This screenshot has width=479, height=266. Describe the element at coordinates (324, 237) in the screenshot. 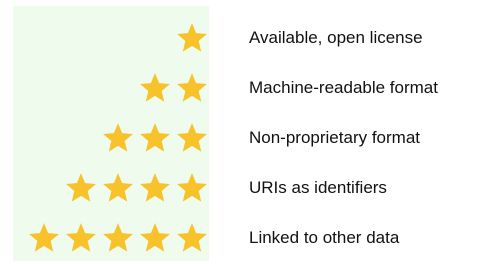

I see `level-label-5: Linked to other data` at that location.